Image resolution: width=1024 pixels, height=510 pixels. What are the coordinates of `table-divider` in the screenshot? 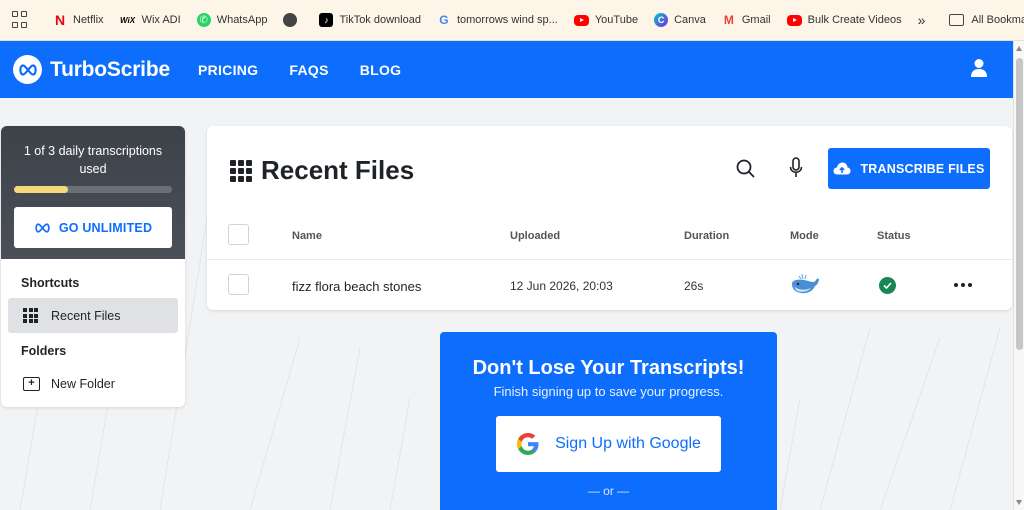 It's located at (609, 259).